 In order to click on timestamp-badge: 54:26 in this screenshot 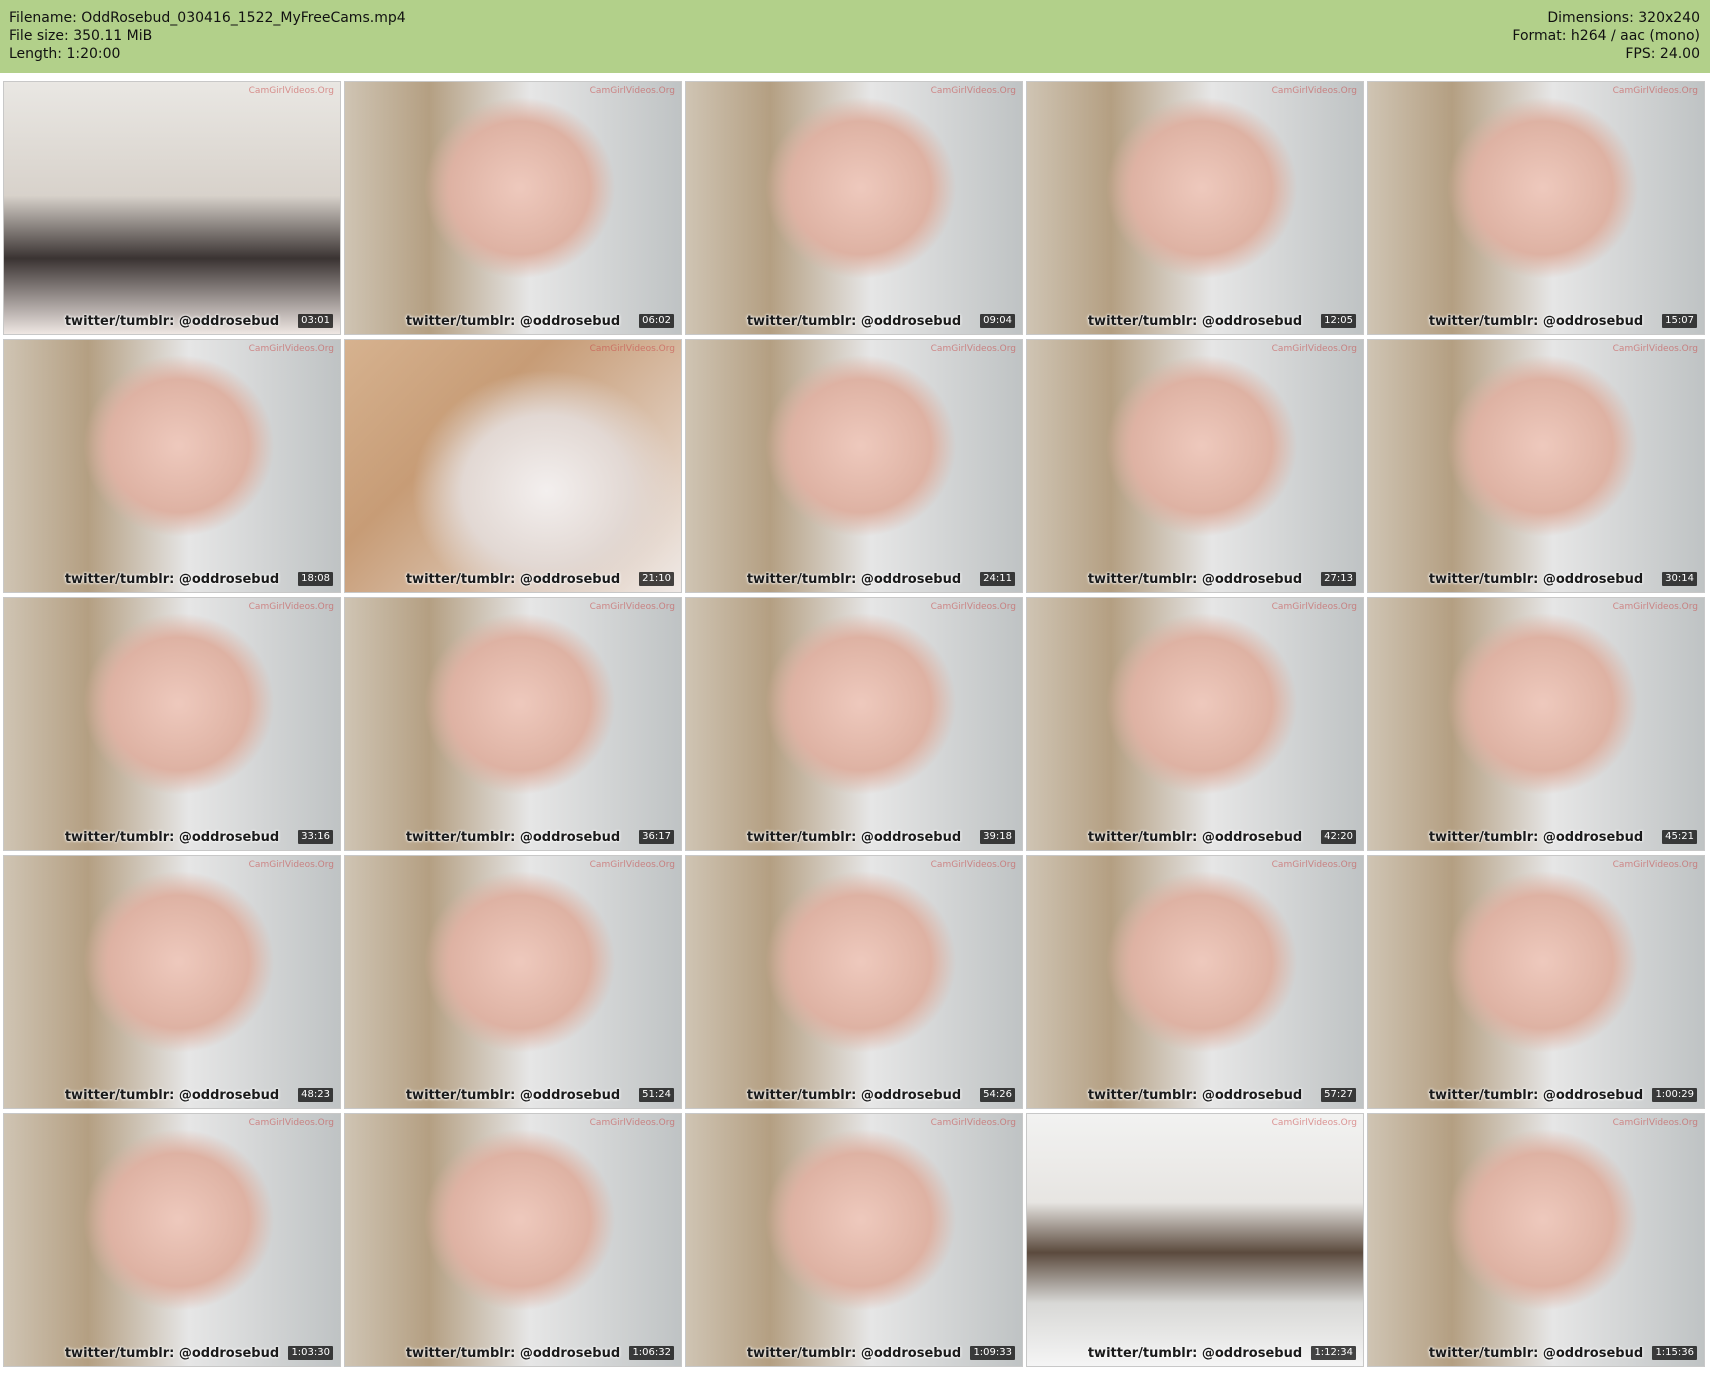, I will do `click(997, 1095)`.